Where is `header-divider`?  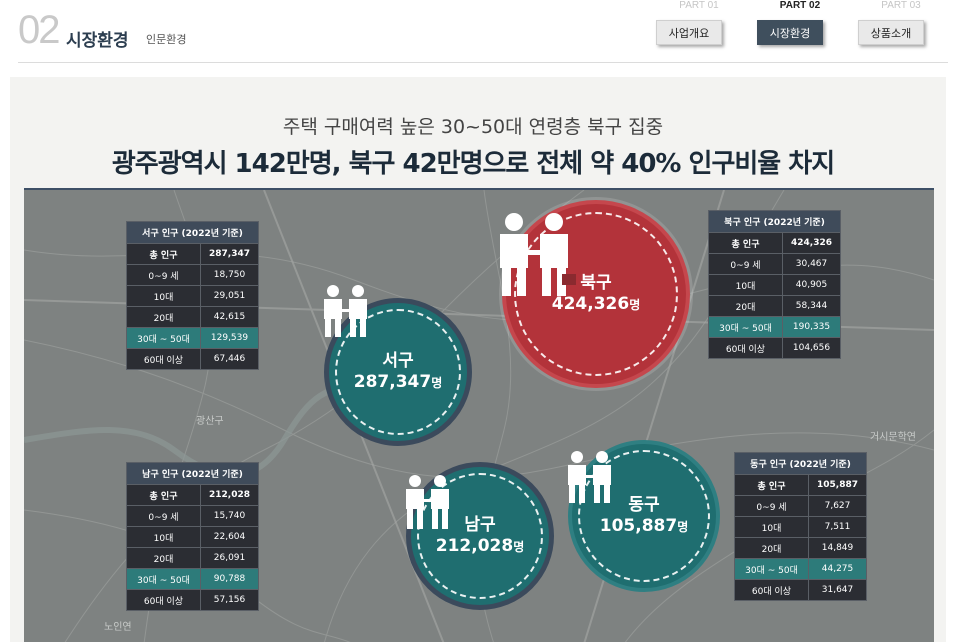 header-divider is located at coordinates (483, 62).